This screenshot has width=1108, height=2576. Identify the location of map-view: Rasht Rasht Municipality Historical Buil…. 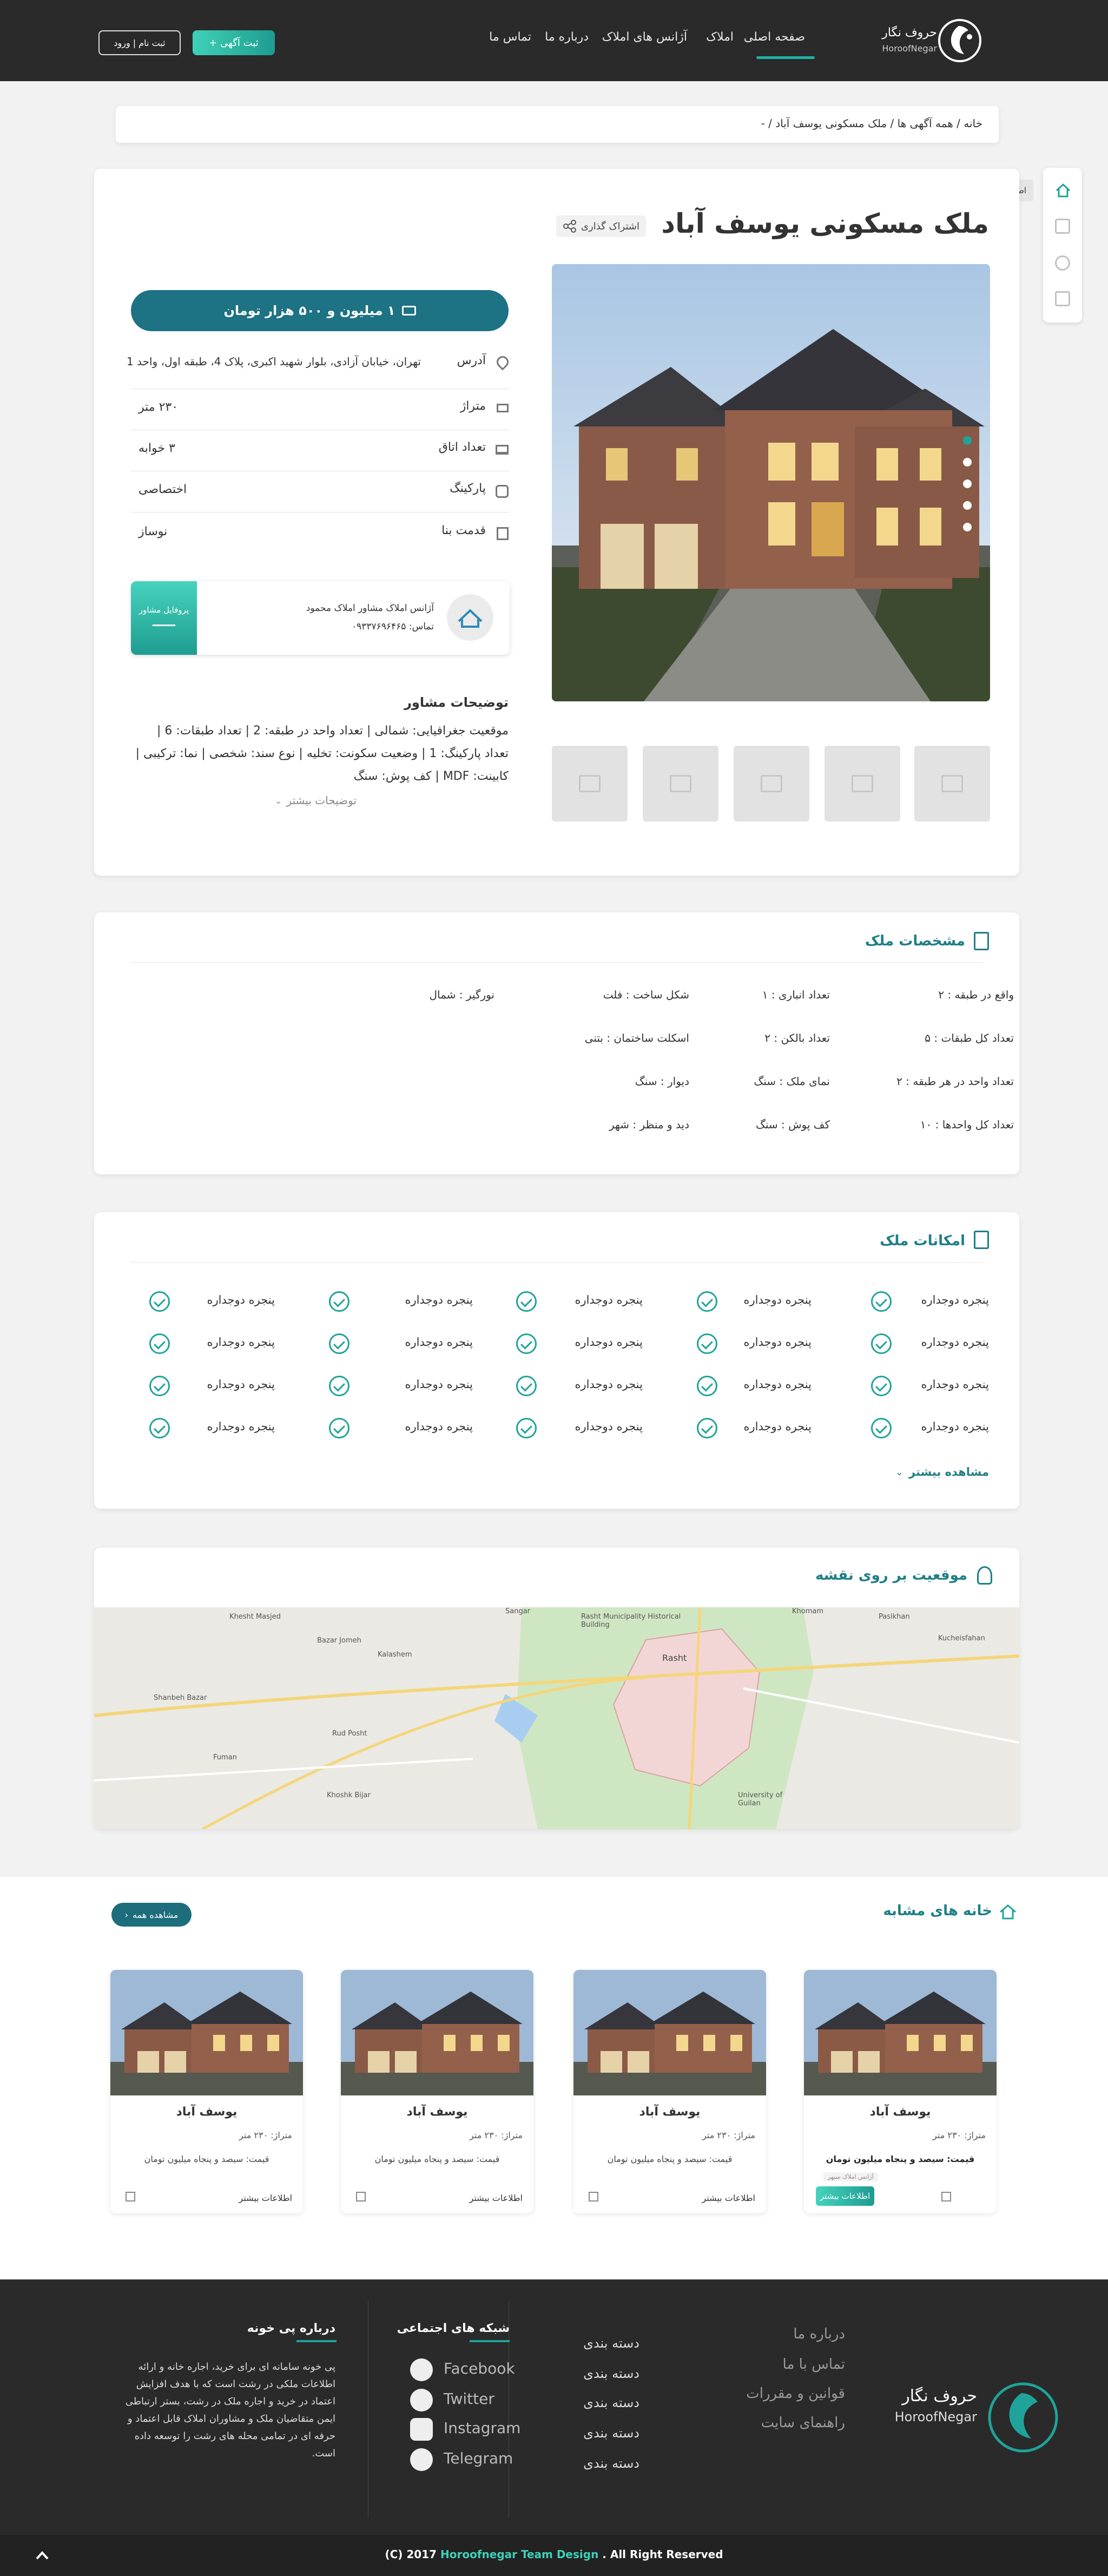
(556, 1718).